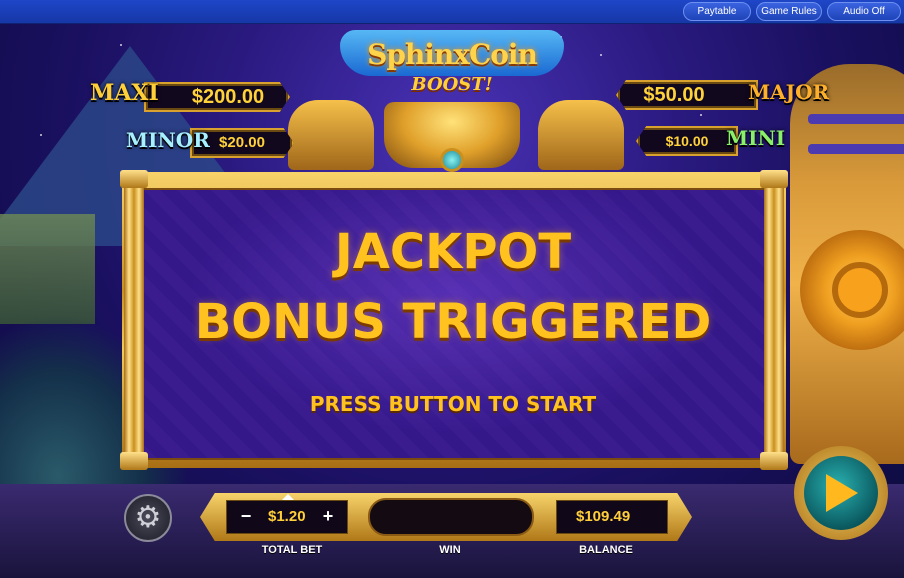 The height and width of the screenshot is (578, 904). I want to click on decrease-bet-button: −, so click(246, 516).